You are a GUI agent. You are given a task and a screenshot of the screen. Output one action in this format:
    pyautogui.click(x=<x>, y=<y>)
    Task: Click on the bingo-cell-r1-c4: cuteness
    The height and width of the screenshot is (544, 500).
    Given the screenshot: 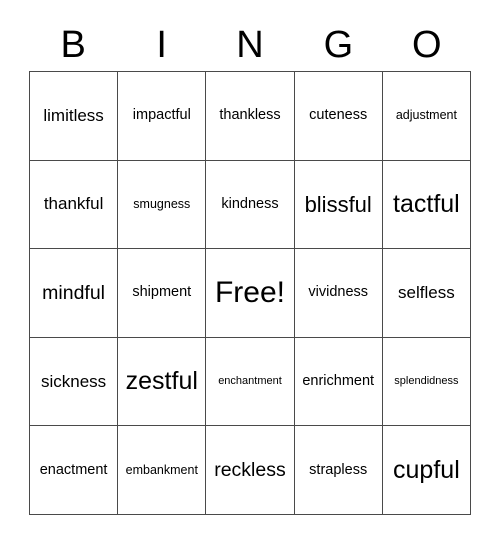 What is the action you would take?
    pyautogui.click(x=338, y=116)
    